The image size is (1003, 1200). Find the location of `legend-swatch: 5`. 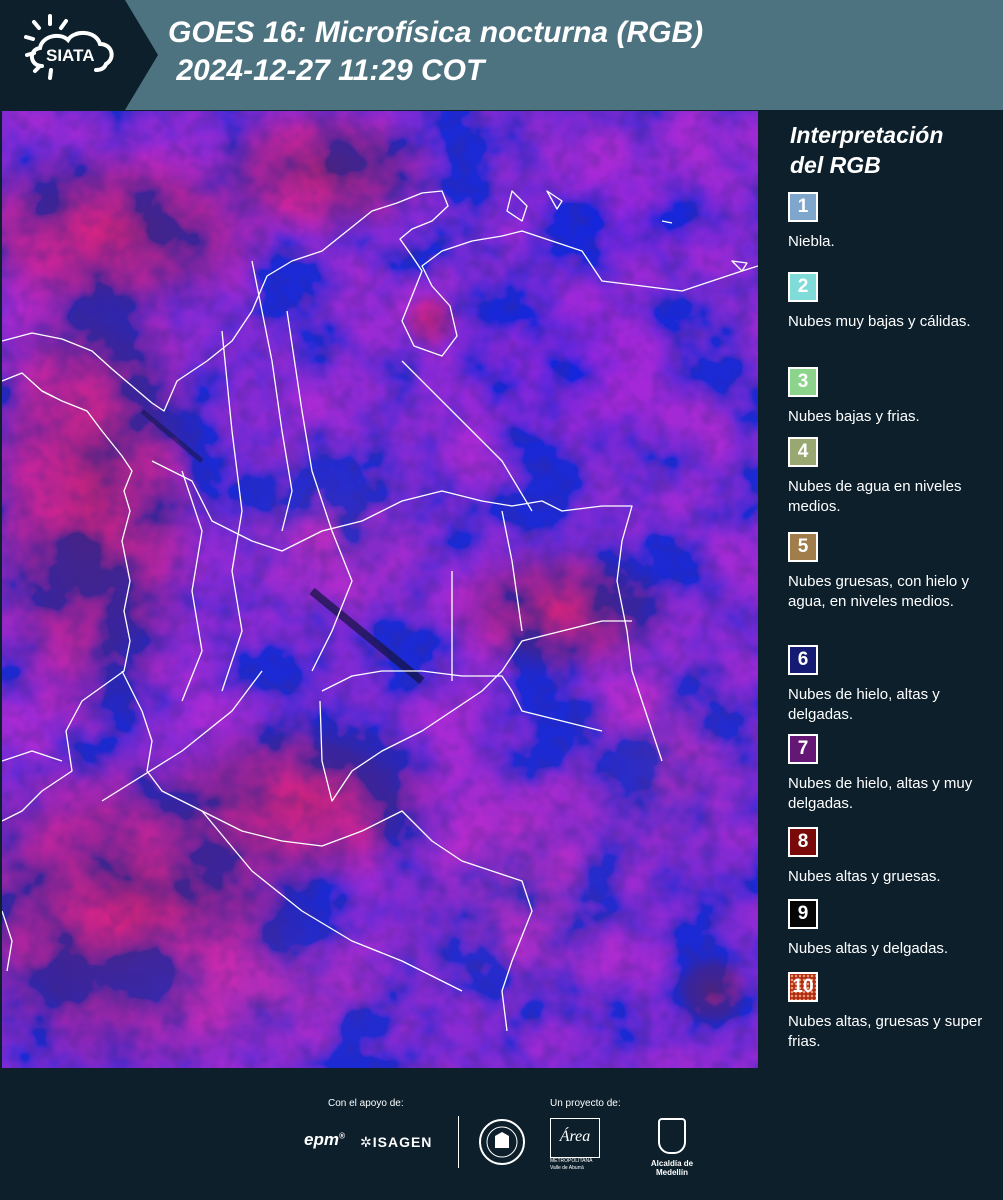

legend-swatch: 5 is located at coordinates (803, 547).